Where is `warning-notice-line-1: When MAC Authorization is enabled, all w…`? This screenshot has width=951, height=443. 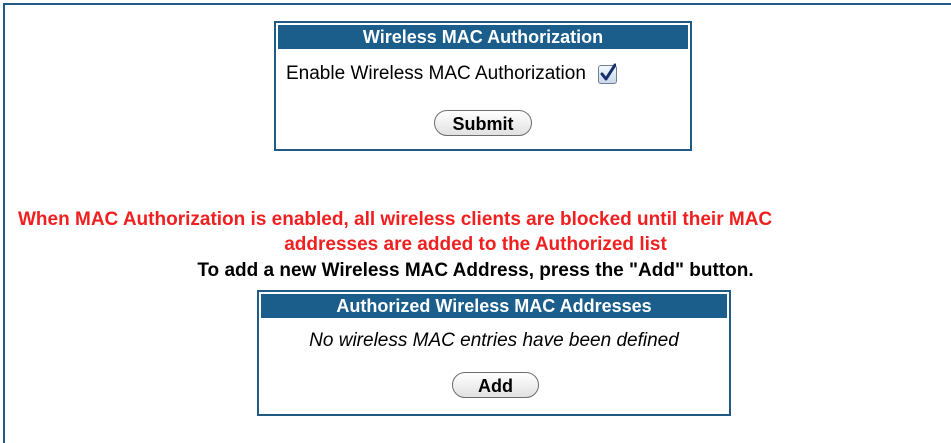 warning-notice-line-1: When MAC Authorization is enabled, all w… is located at coordinates (395, 219).